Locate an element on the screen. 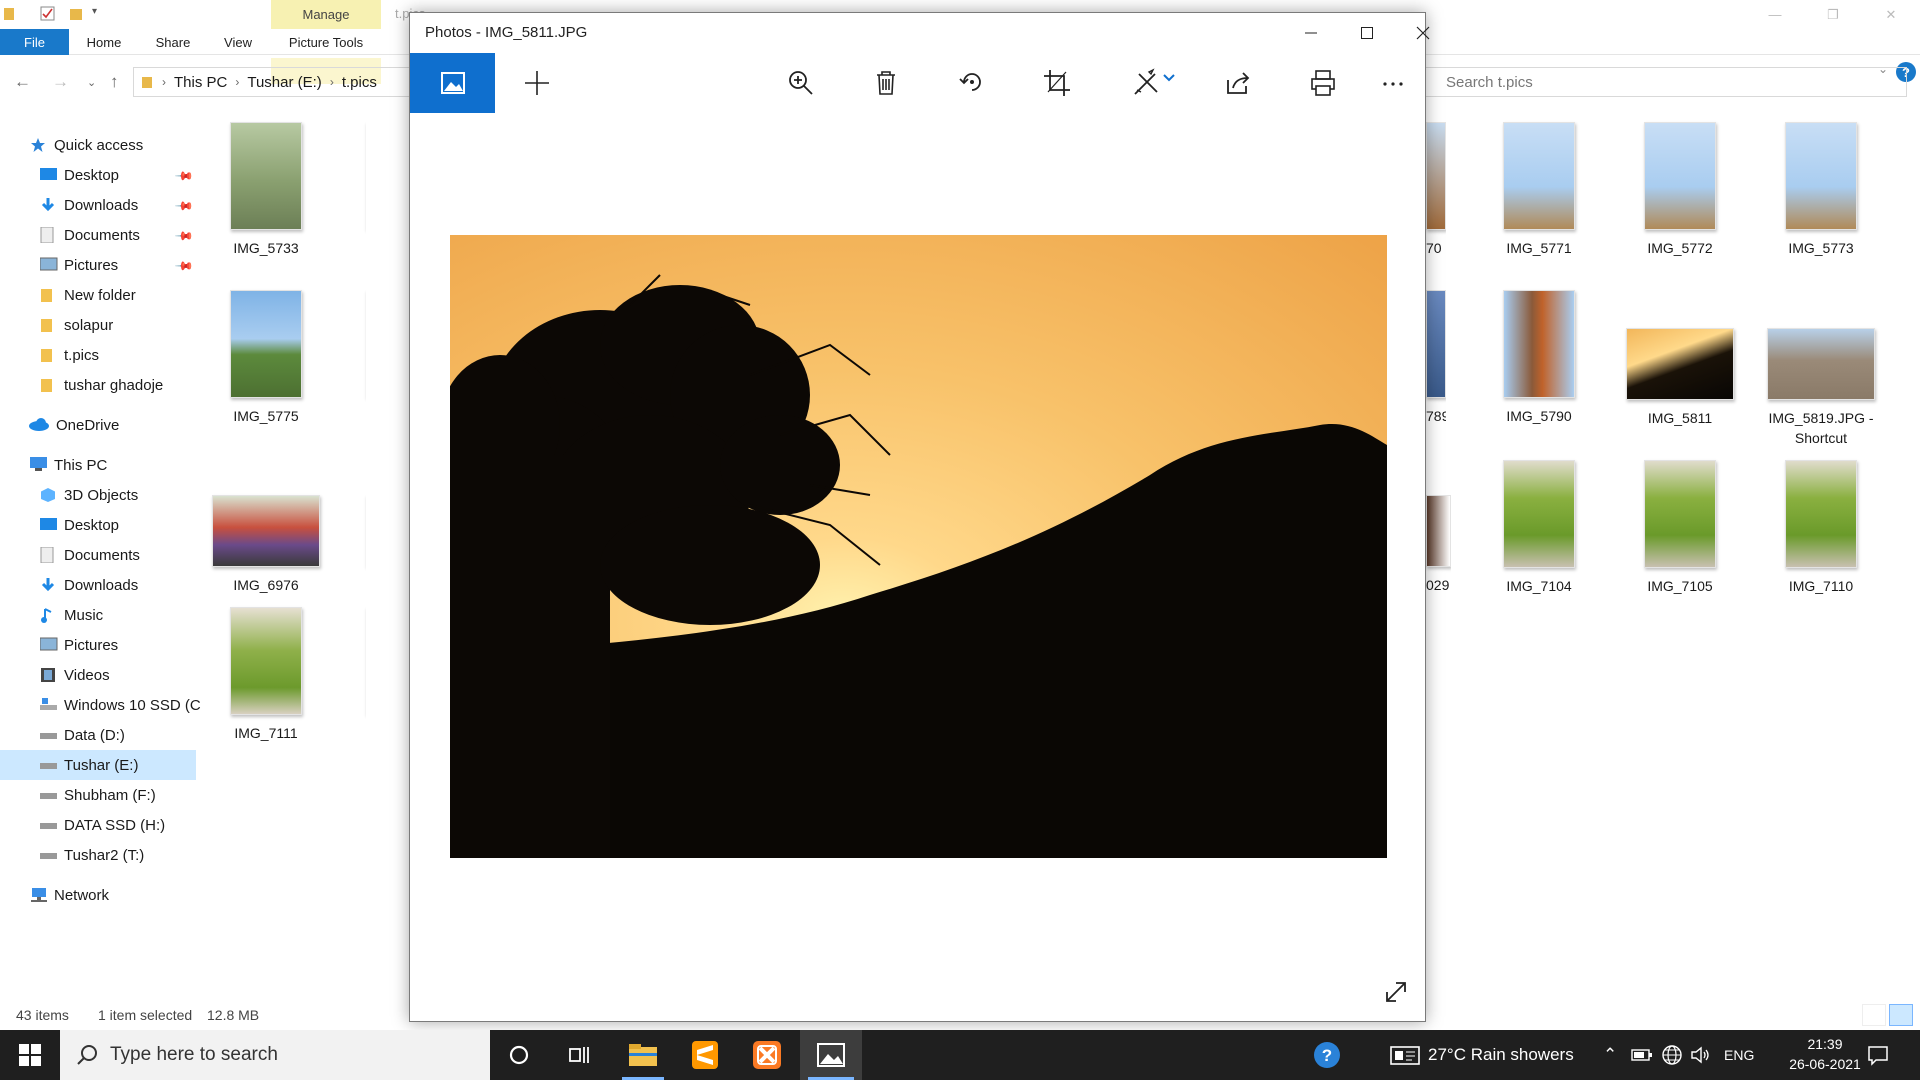  show-hidden-icons-button: ⌃ is located at coordinates (1610, 1055).